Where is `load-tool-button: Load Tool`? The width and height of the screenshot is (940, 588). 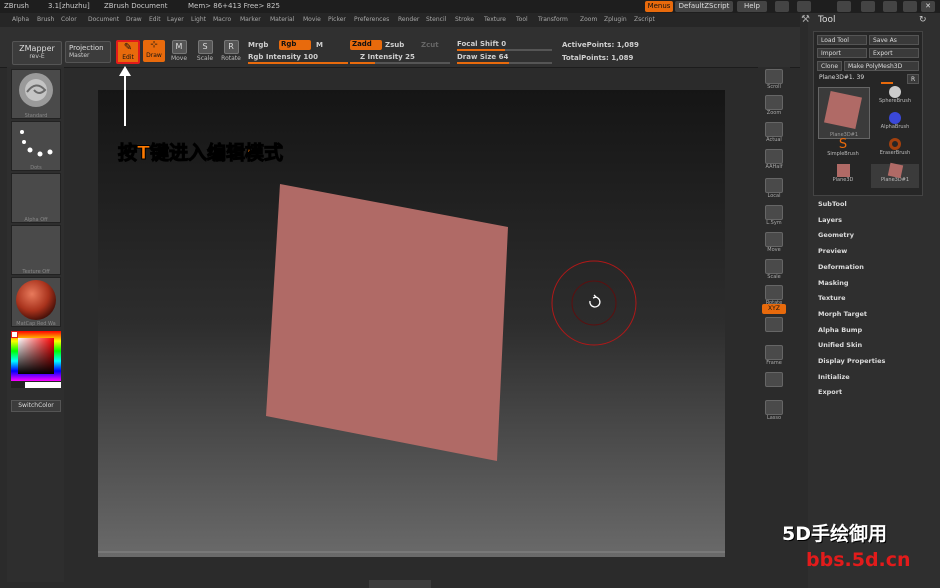 load-tool-button: Load Tool is located at coordinates (842, 40).